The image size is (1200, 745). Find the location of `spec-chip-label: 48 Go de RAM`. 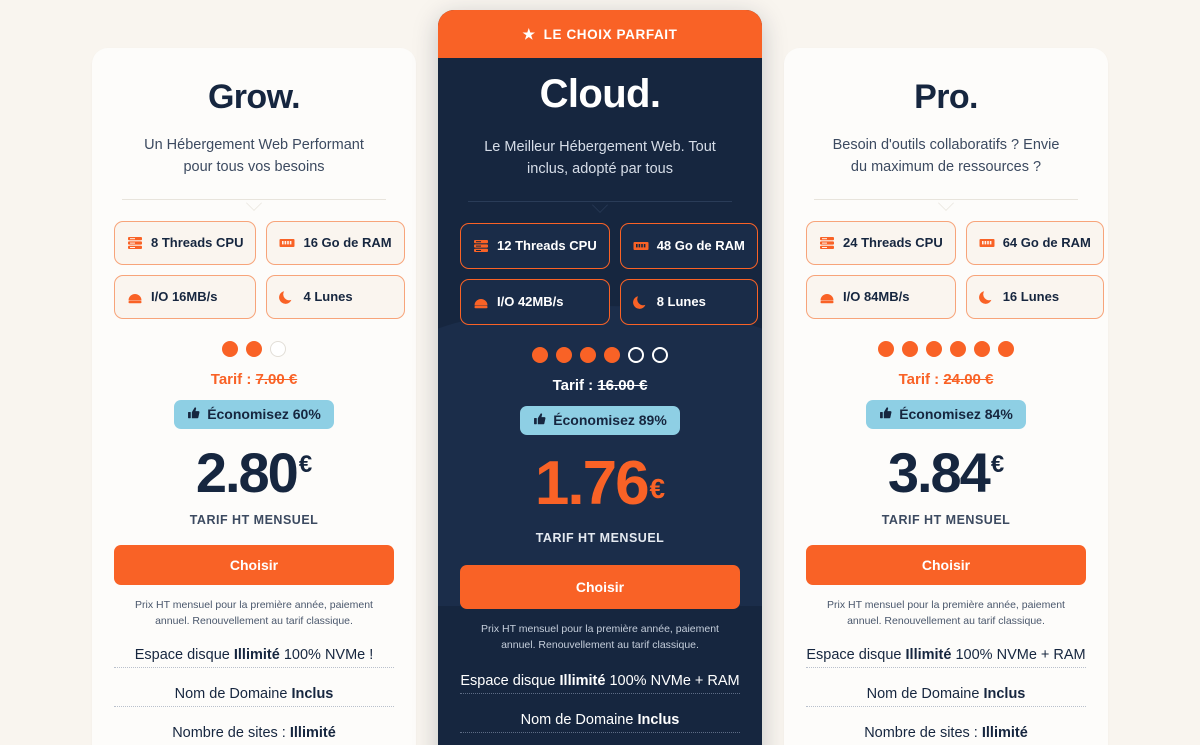

spec-chip-label: 48 Go de RAM is located at coordinates (700, 245).